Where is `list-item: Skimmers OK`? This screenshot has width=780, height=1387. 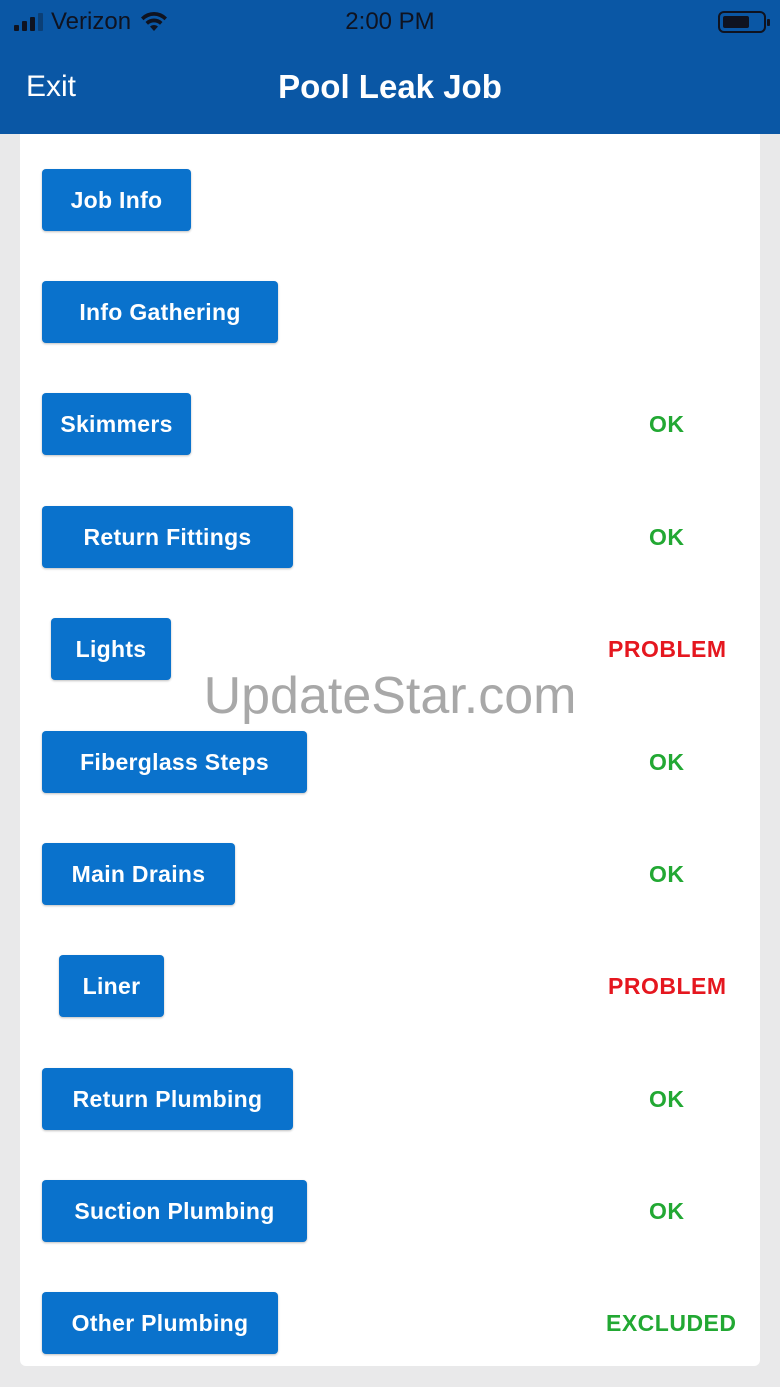
list-item: Skimmers OK is located at coordinates (390, 424).